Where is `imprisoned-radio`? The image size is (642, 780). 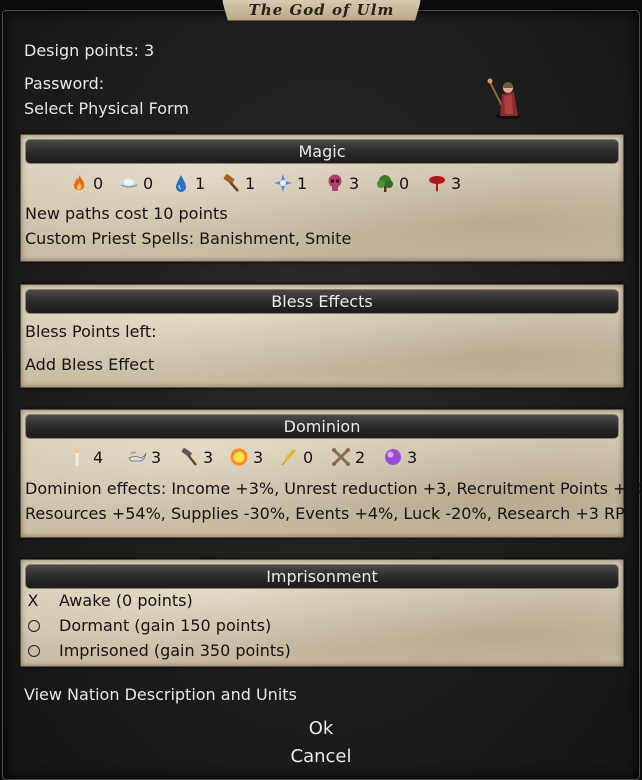
imprisoned-radio is located at coordinates (34, 651).